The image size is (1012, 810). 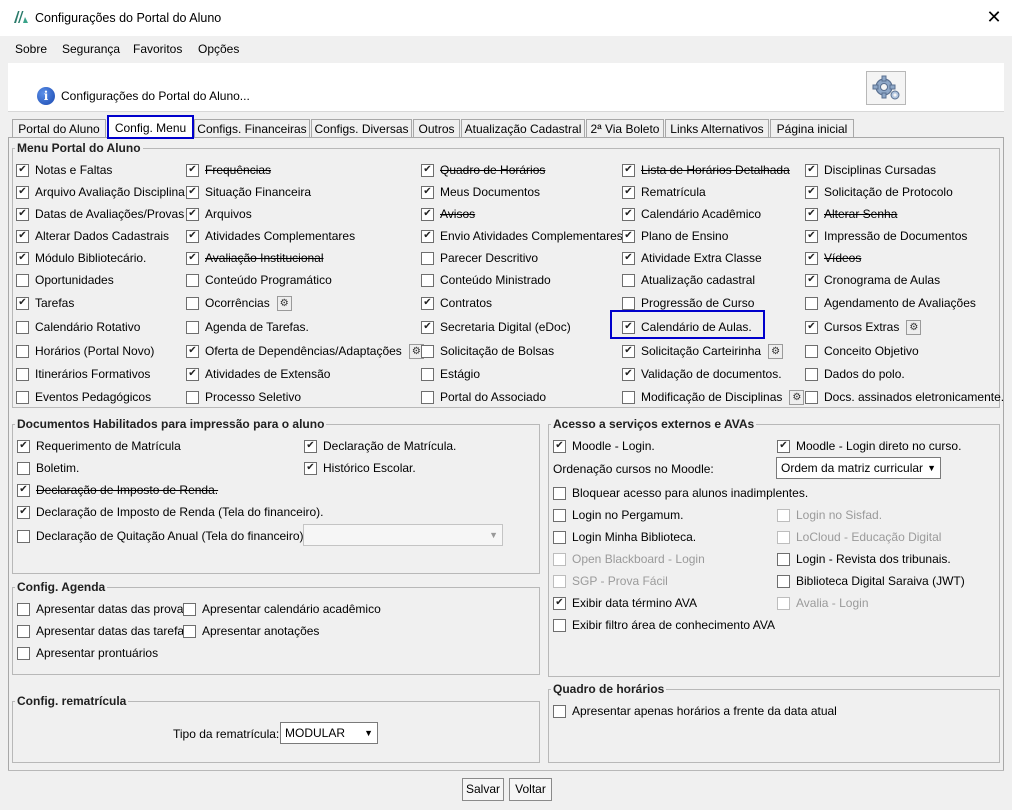 I want to click on checkbox-modulo-bibliotecario: ✔ Módulo Bibliotecário., so click(x=81, y=258).